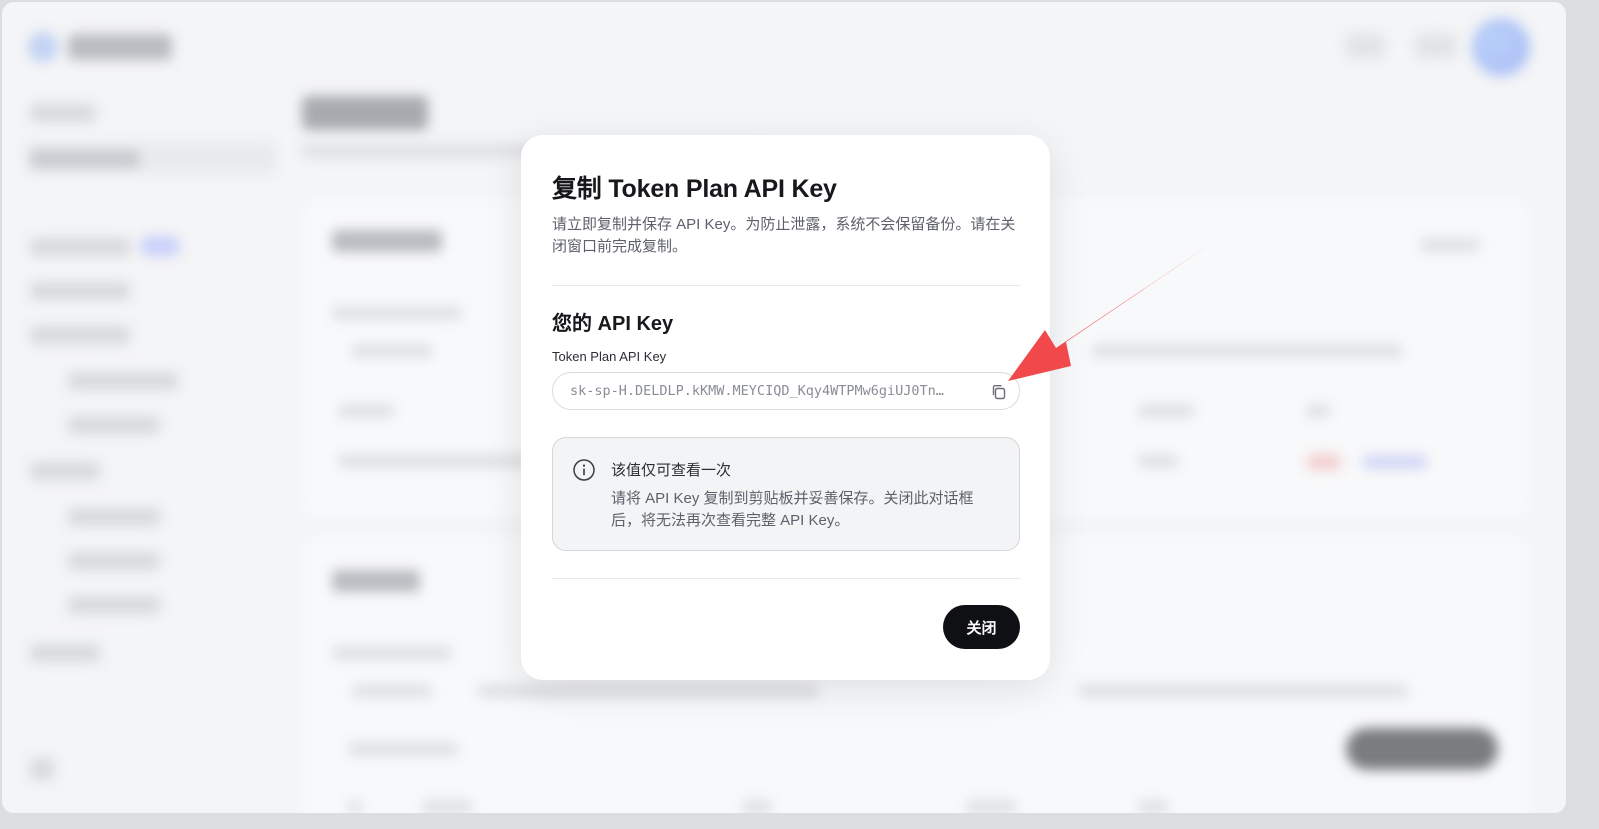 The height and width of the screenshot is (829, 1599). What do you see at coordinates (584, 470) in the screenshot?
I see `info-icon` at bounding box center [584, 470].